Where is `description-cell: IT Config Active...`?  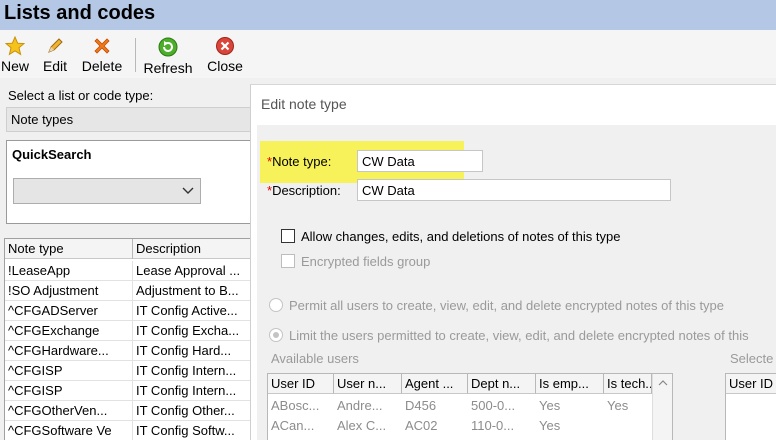 description-cell: IT Config Active... is located at coordinates (187, 310).